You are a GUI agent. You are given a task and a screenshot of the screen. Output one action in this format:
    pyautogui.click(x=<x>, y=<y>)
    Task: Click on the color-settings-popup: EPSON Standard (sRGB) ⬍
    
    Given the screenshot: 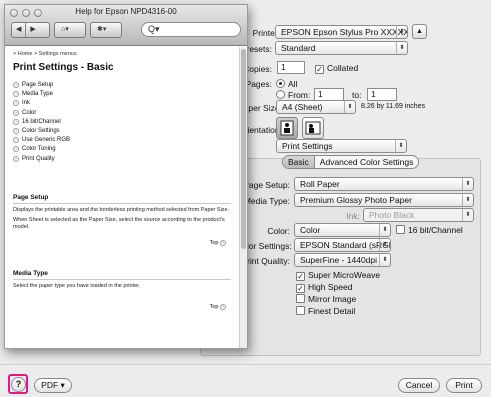 What is the action you would take?
    pyautogui.click(x=342, y=245)
    